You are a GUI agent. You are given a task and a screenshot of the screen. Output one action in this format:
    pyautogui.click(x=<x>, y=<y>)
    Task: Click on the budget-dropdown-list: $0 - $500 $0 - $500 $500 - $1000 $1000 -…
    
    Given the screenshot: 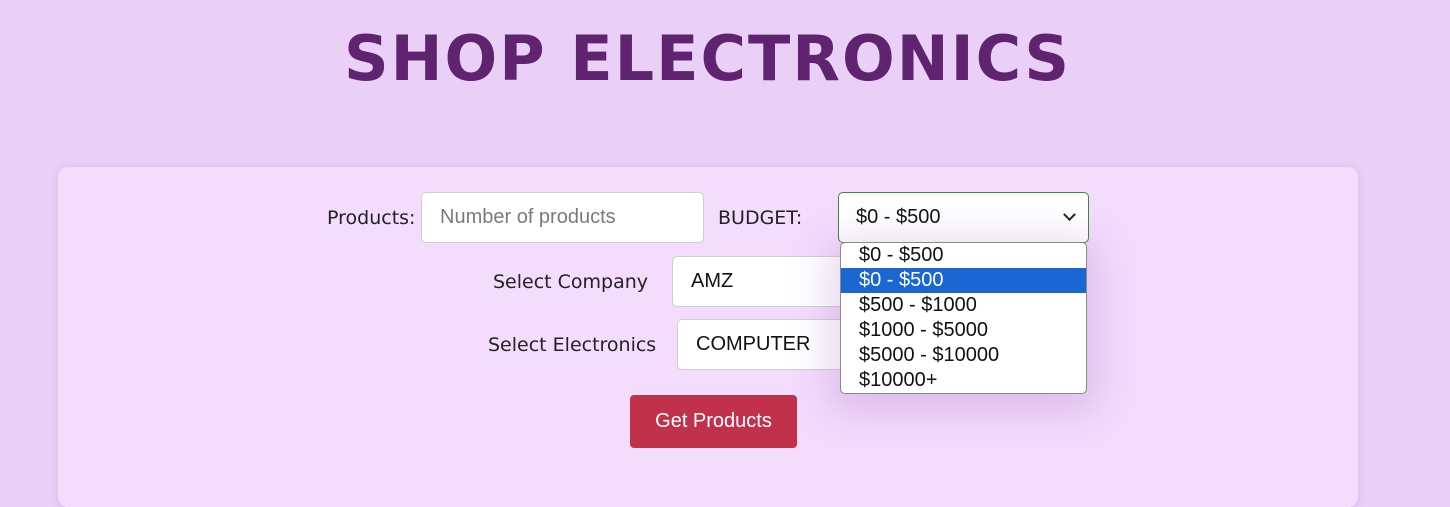 What is the action you would take?
    pyautogui.click(x=963, y=318)
    